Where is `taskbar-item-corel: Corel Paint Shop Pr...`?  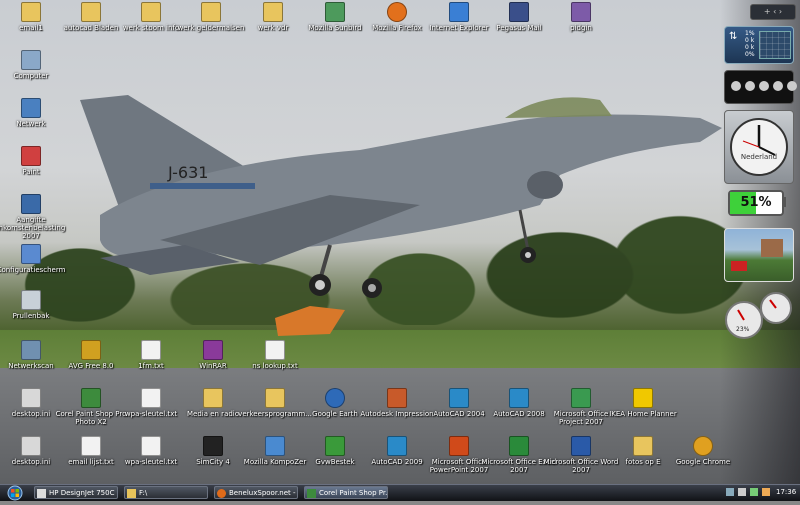
taskbar-item-corel: Corel Paint Shop Pr... is located at coordinates (346, 492).